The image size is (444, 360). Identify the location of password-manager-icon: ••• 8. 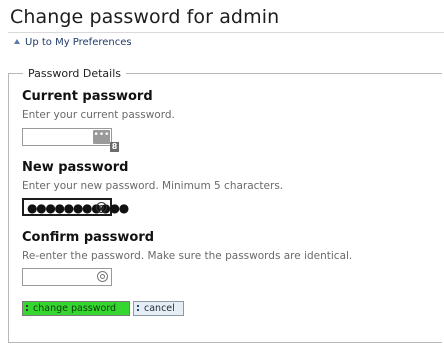
(106, 141).